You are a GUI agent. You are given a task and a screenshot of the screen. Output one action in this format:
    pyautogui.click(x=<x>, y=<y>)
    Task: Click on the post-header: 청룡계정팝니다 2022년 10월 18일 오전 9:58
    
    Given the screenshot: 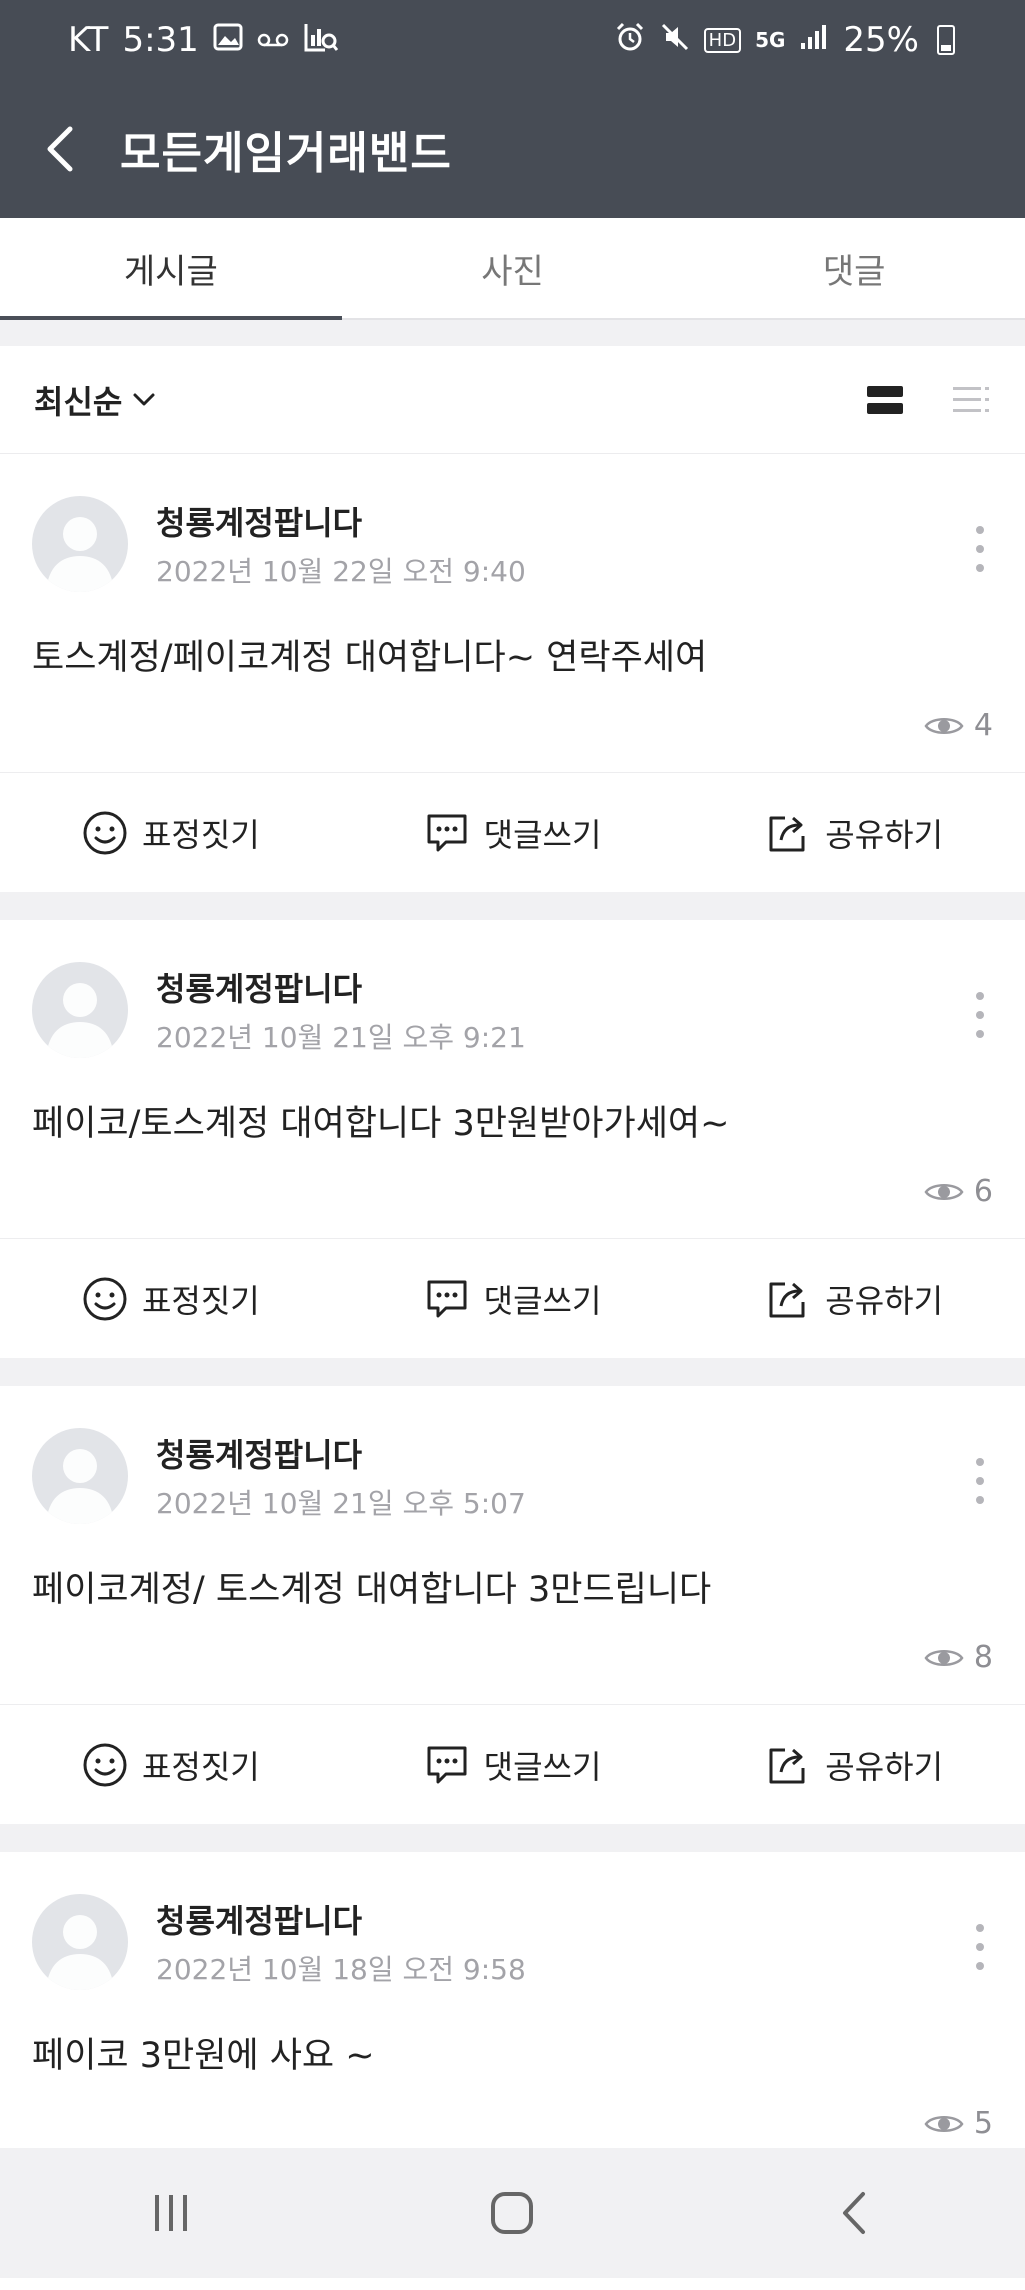 What is the action you would take?
    pyautogui.click(x=279, y=1942)
    